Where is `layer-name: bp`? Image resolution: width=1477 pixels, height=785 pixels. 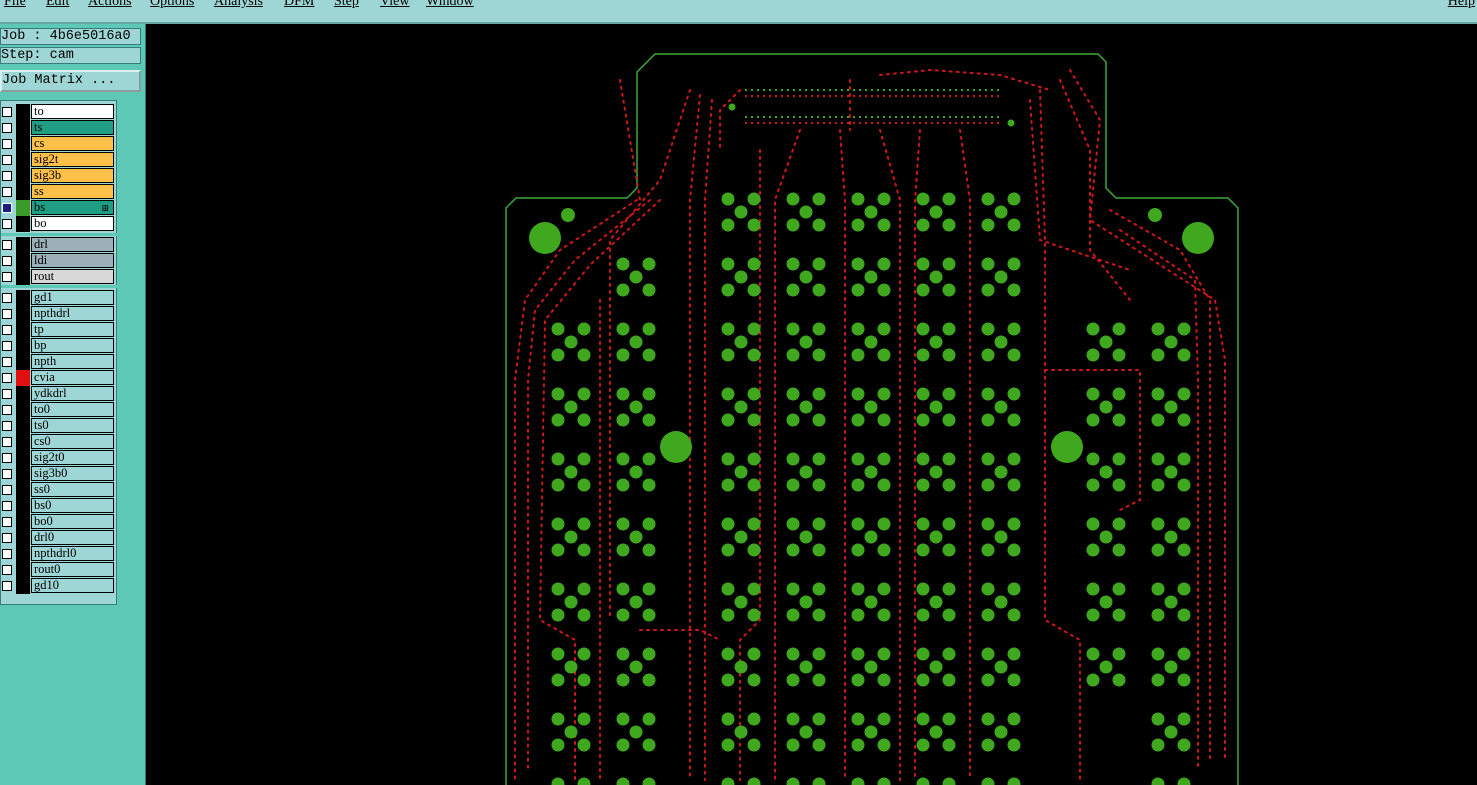 layer-name: bp is located at coordinates (72, 345).